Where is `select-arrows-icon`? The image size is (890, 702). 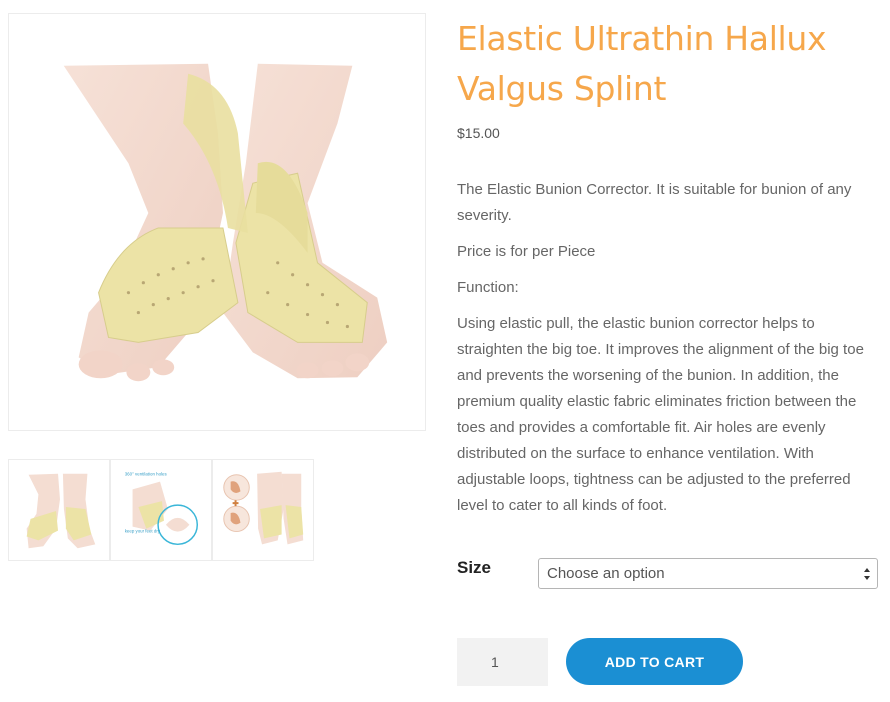
select-arrows-icon is located at coordinates (867, 574).